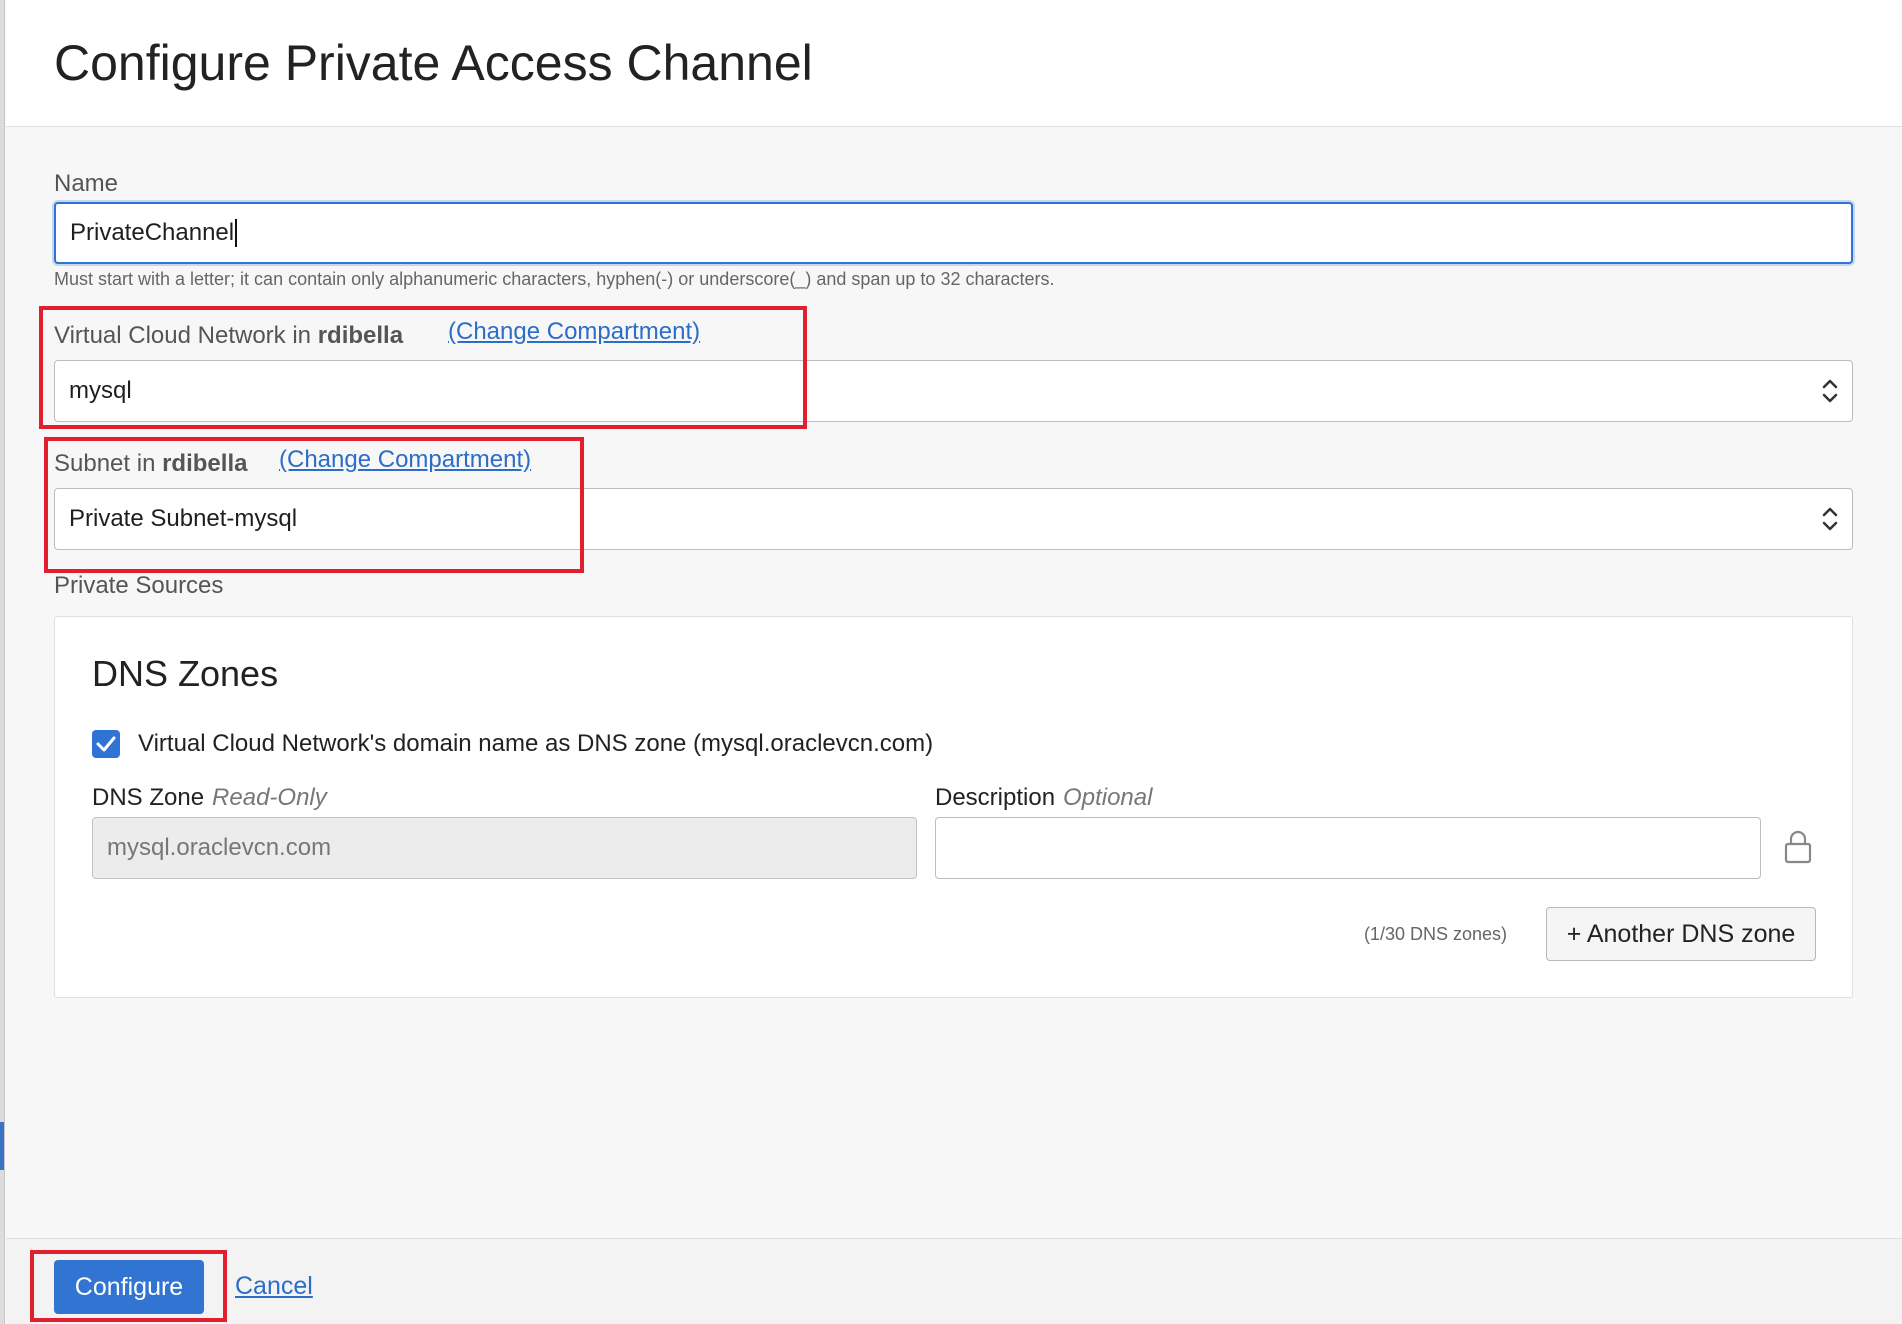 The height and width of the screenshot is (1324, 1902). I want to click on subnet-compartment-name: rdibella, so click(205, 463).